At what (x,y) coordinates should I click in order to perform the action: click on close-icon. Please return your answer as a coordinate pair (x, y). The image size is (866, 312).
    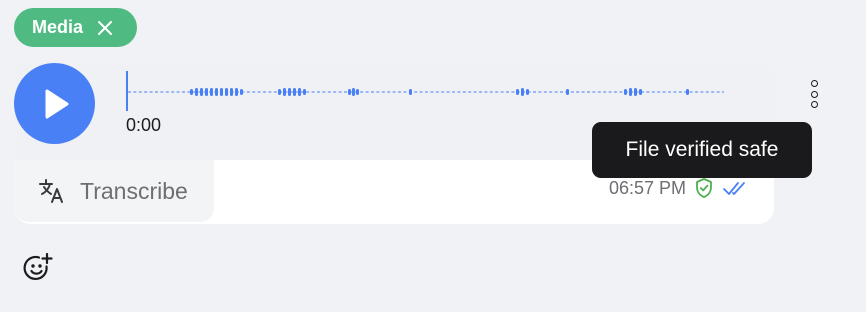
    Looking at the image, I should click on (105, 28).